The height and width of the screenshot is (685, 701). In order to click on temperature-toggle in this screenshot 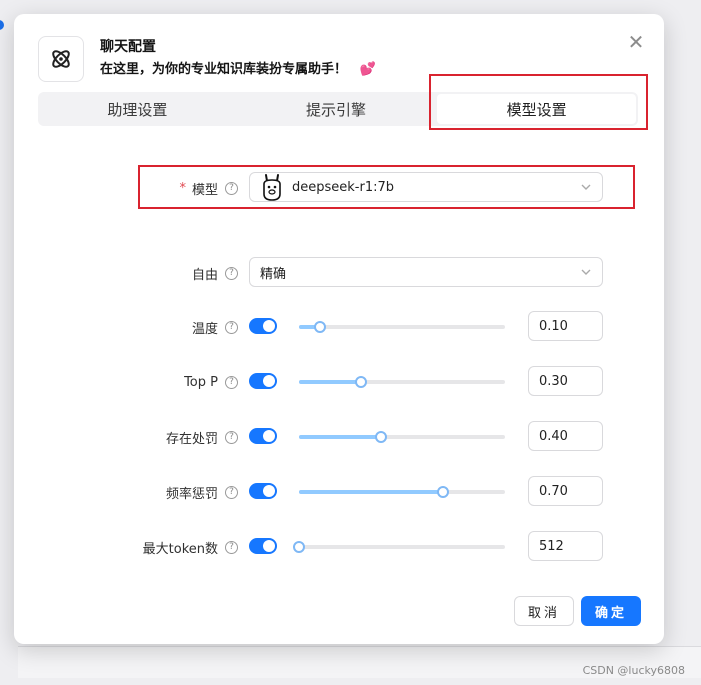, I will do `click(263, 326)`.